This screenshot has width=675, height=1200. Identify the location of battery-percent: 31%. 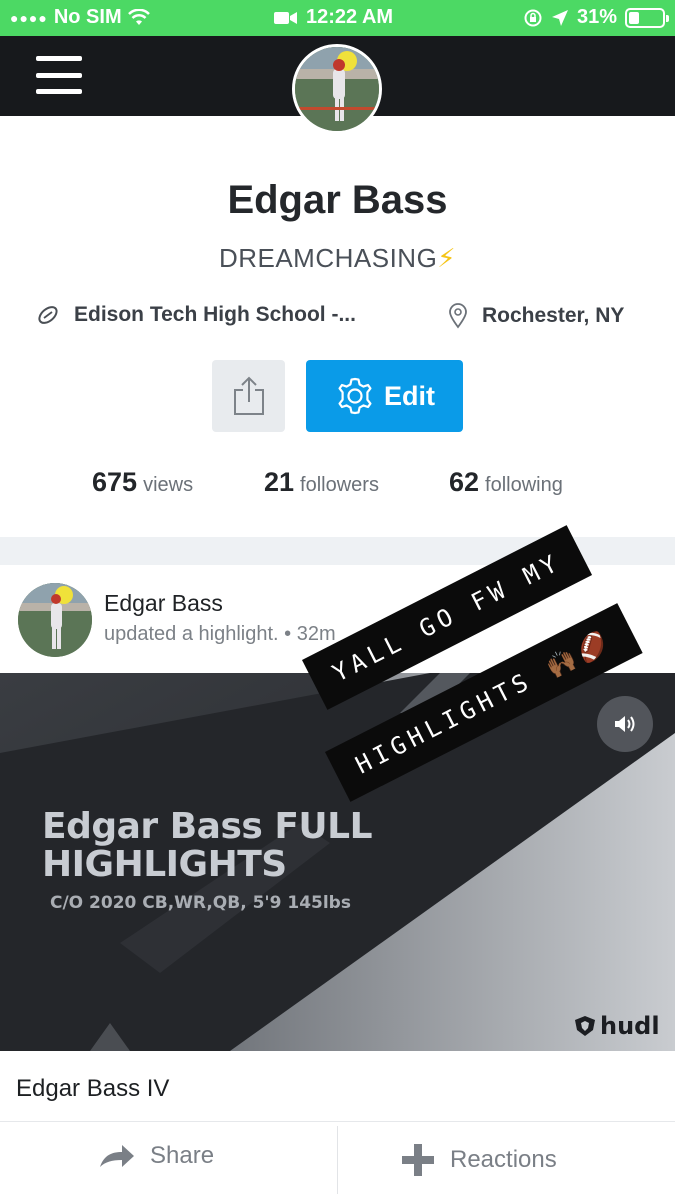
(596, 17).